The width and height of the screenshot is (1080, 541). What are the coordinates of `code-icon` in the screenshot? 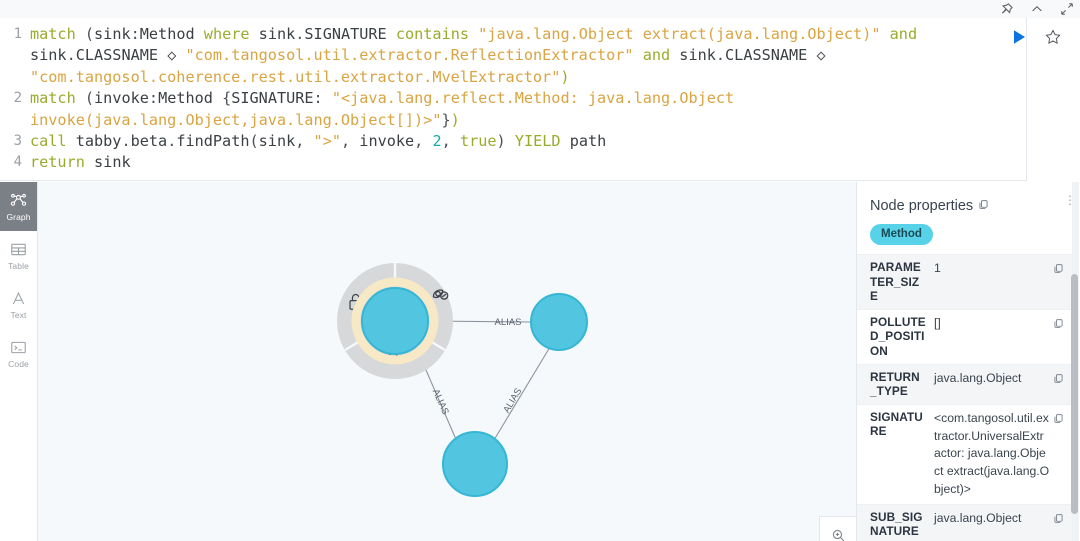 It's located at (18, 347).